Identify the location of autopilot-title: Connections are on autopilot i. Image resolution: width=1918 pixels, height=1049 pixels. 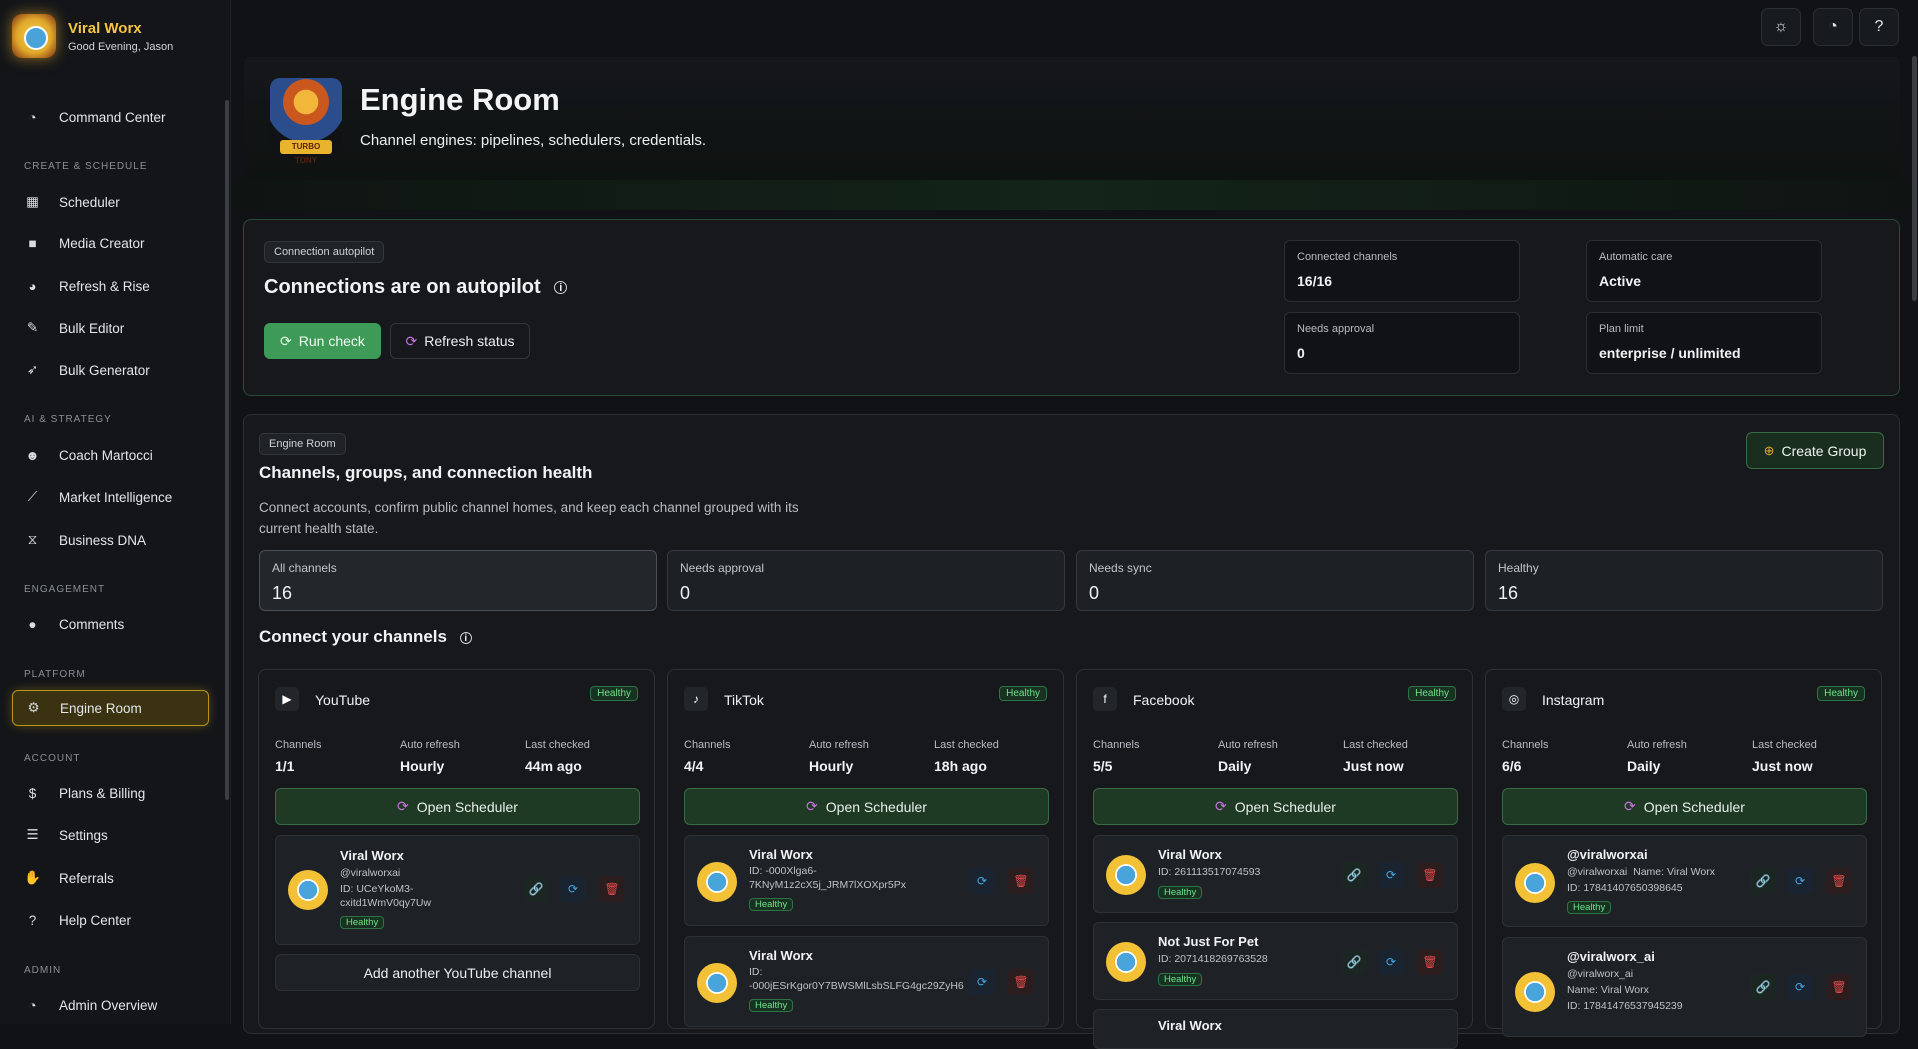
(416, 287).